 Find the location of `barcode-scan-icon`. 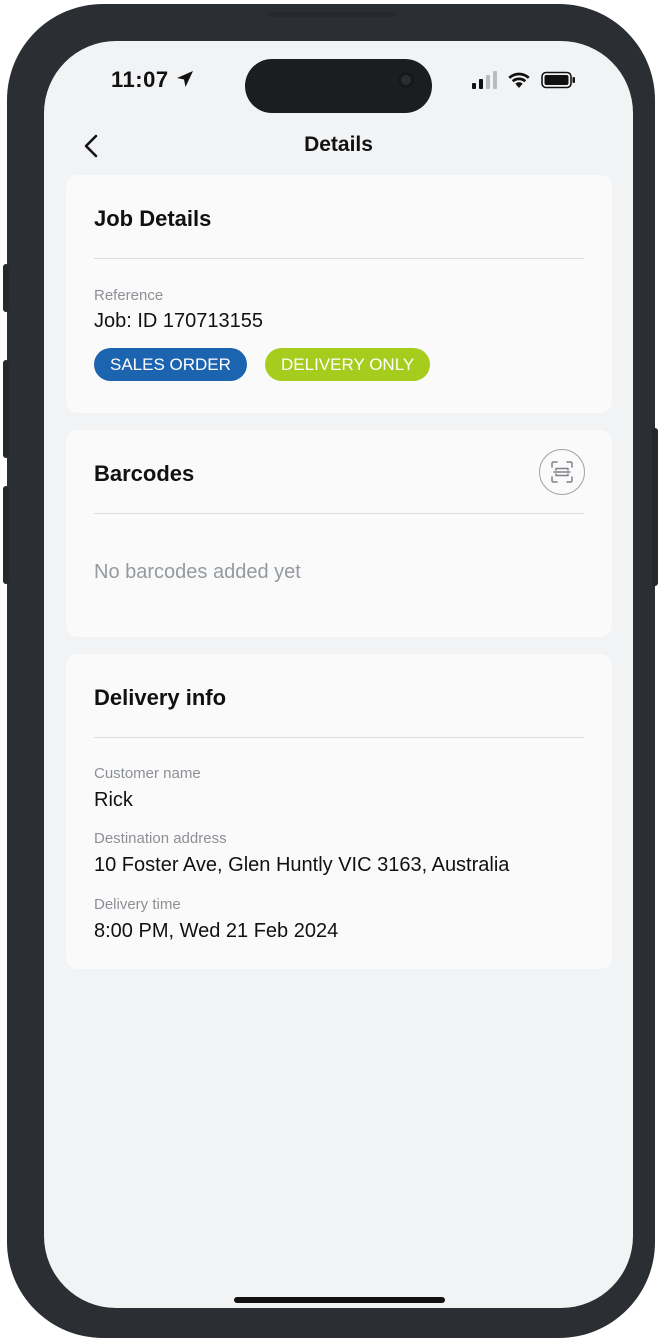

barcode-scan-icon is located at coordinates (562, 472).